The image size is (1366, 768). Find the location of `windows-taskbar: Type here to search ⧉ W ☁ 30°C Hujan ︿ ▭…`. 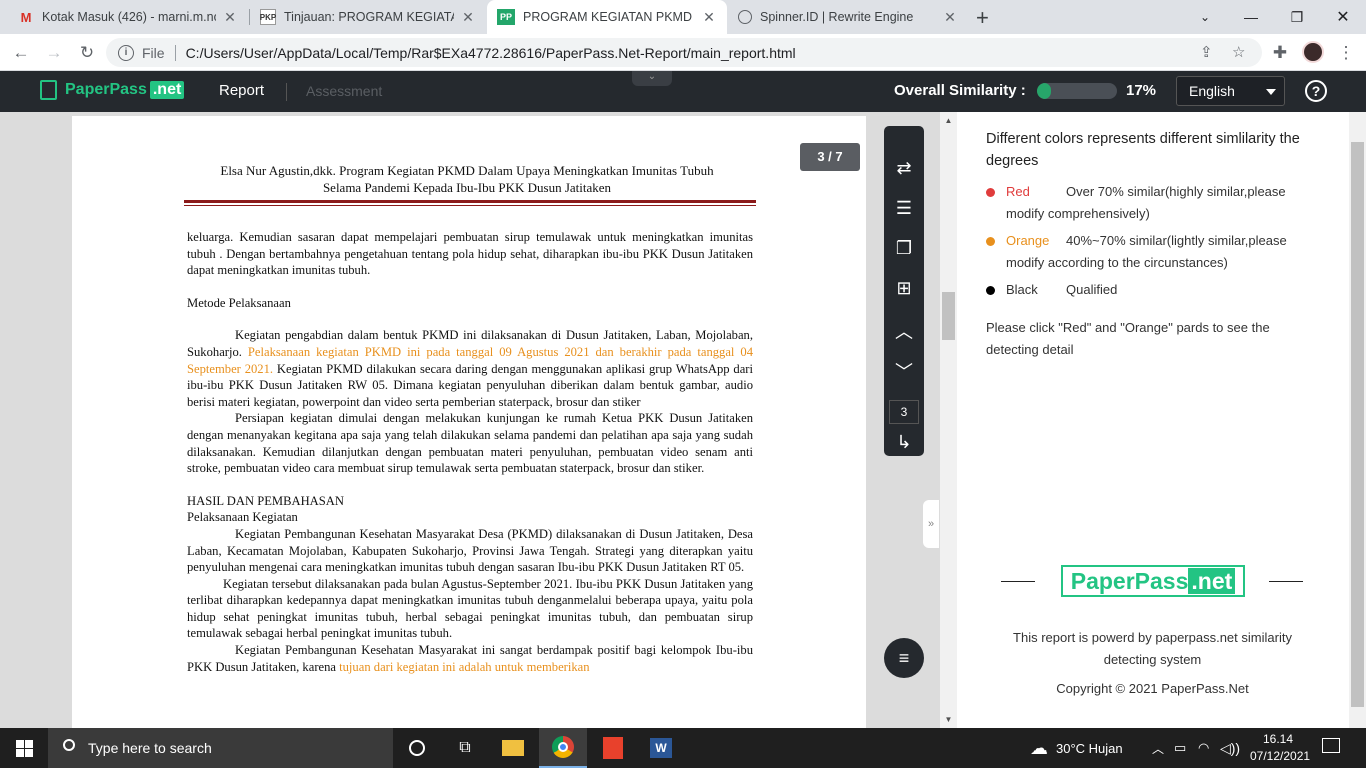

windows-taskbar: Type here to search ⧉ W ☁ 30°C Hujan ︿ ▭… is located at coordinates (683, 748).